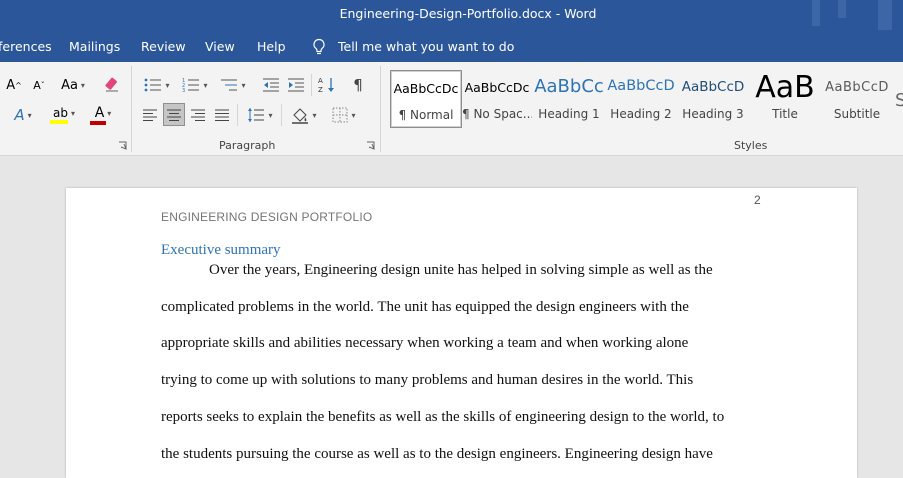 The height and width of the screenshot is (478, 903). I want to click on align-center-icon, so click(174, 115).